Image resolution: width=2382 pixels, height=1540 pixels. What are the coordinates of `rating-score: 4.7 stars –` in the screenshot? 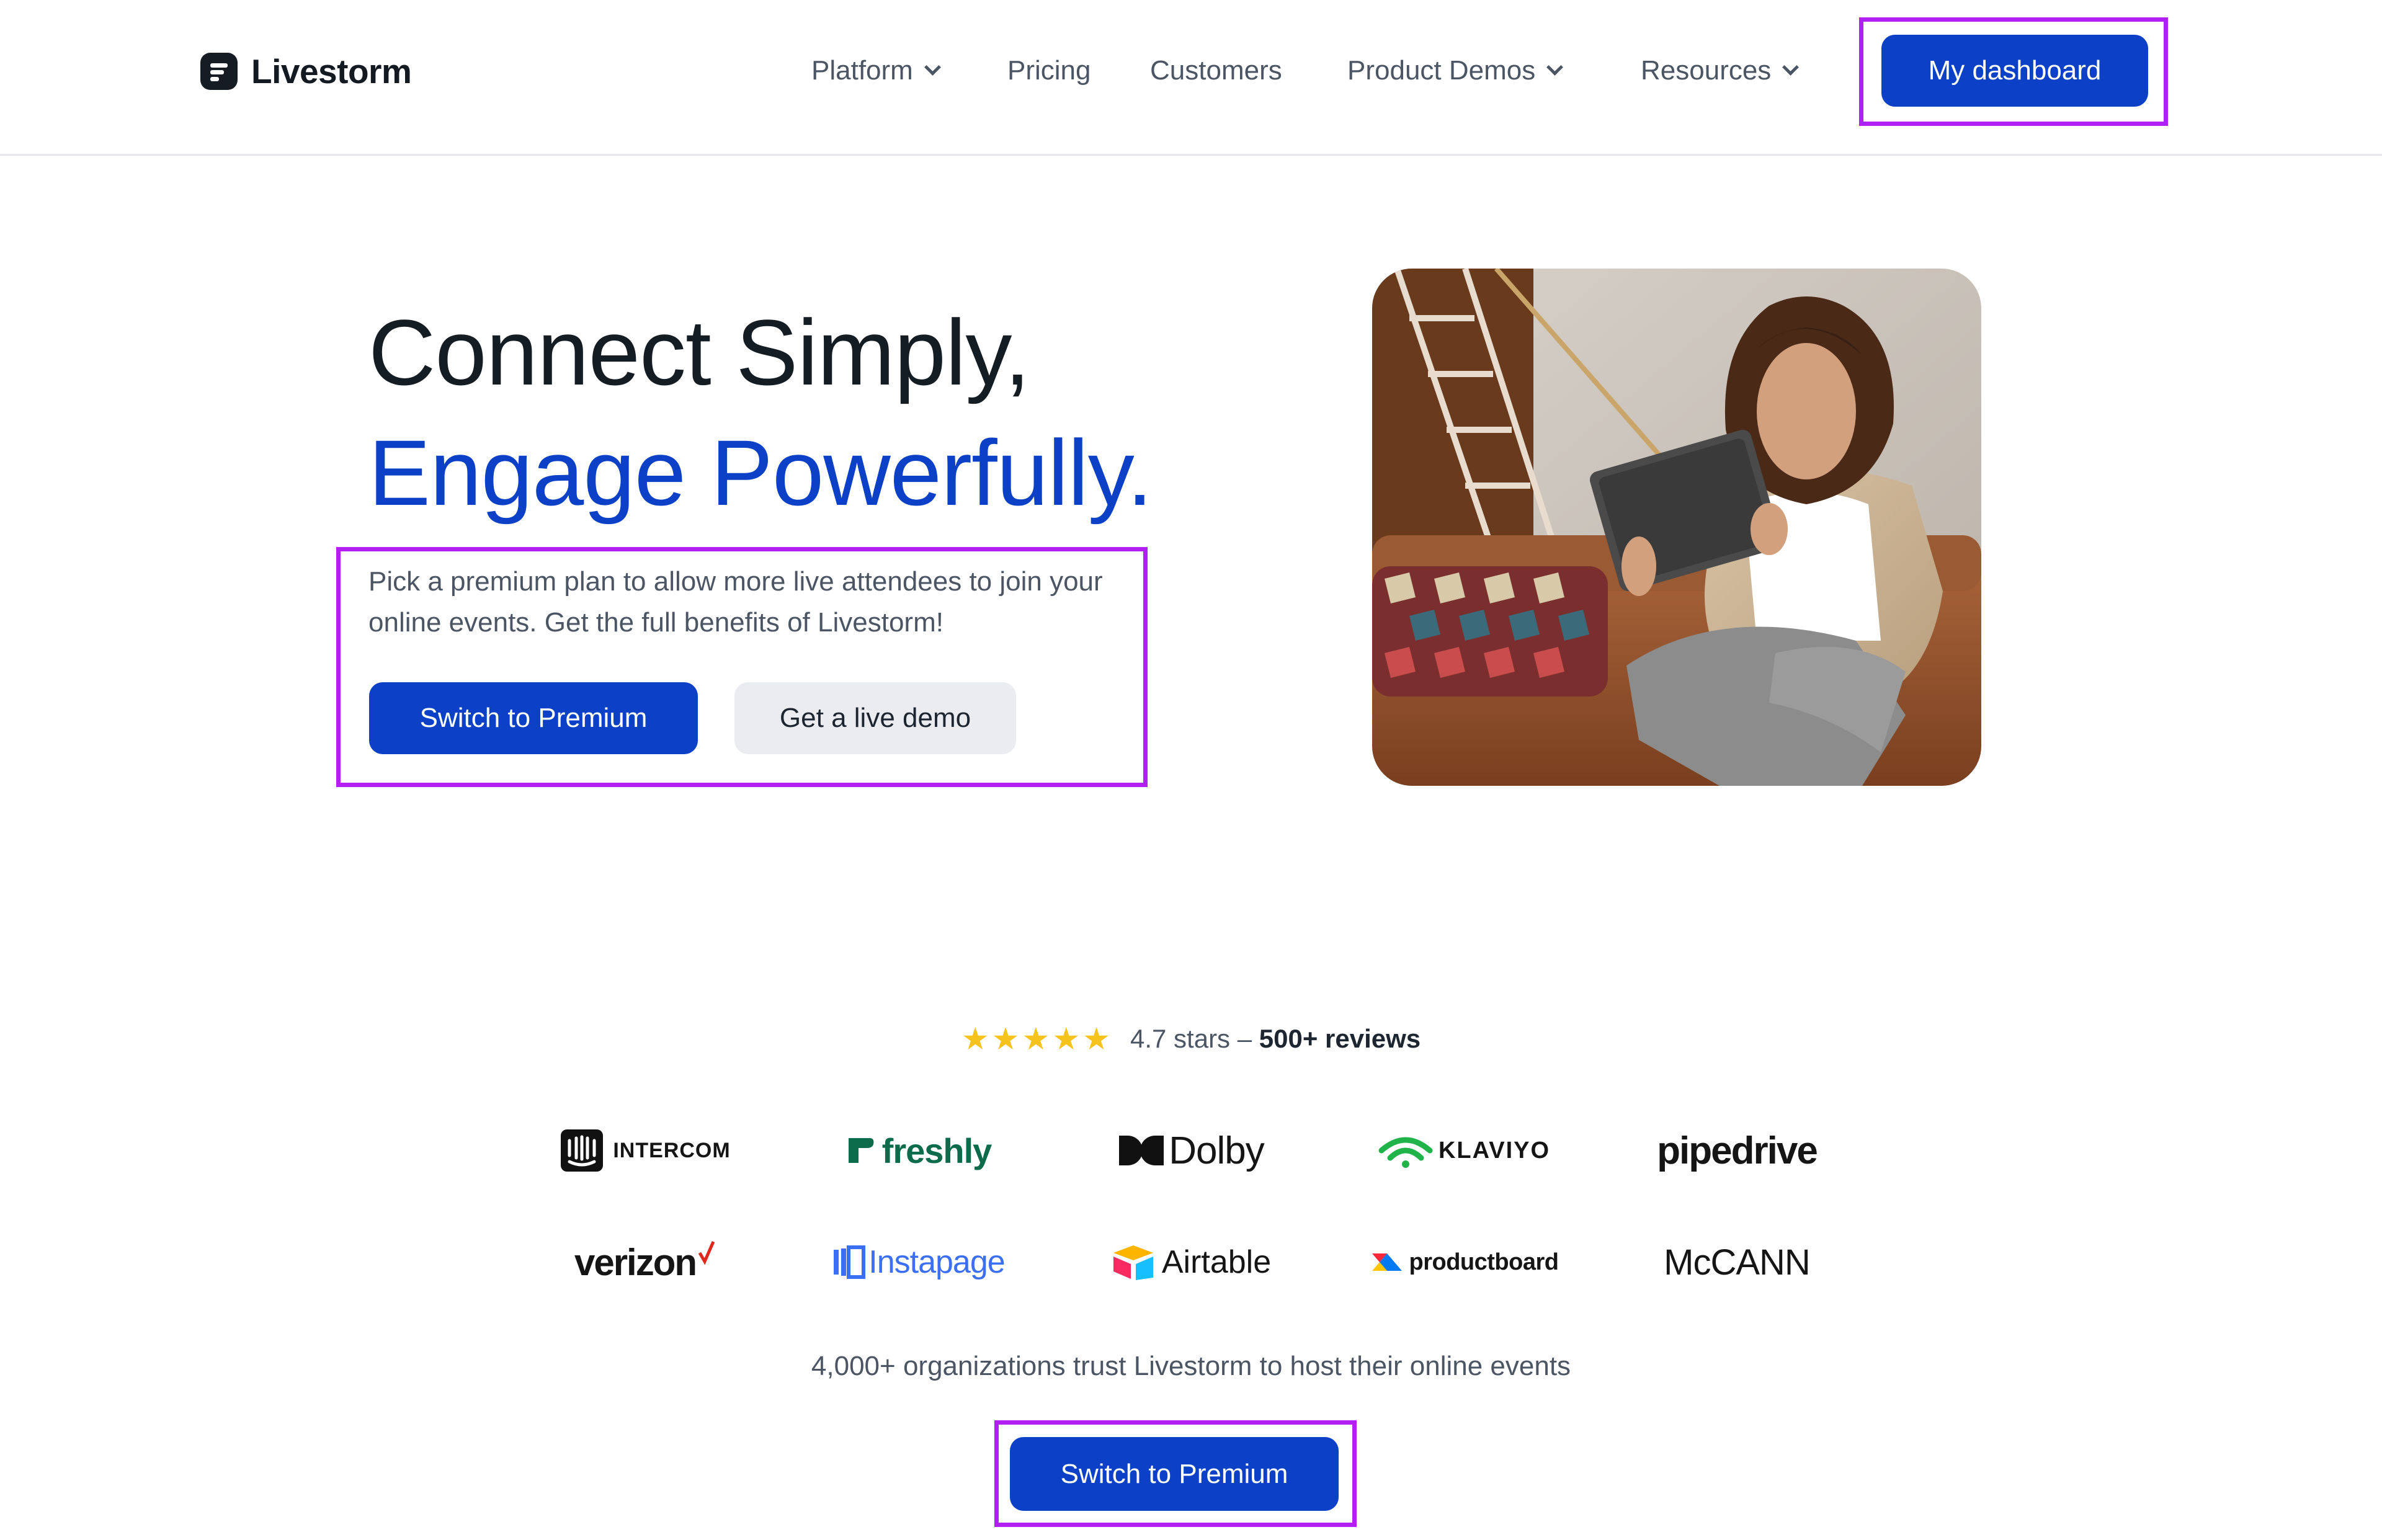 It's located at (1191, 1038).